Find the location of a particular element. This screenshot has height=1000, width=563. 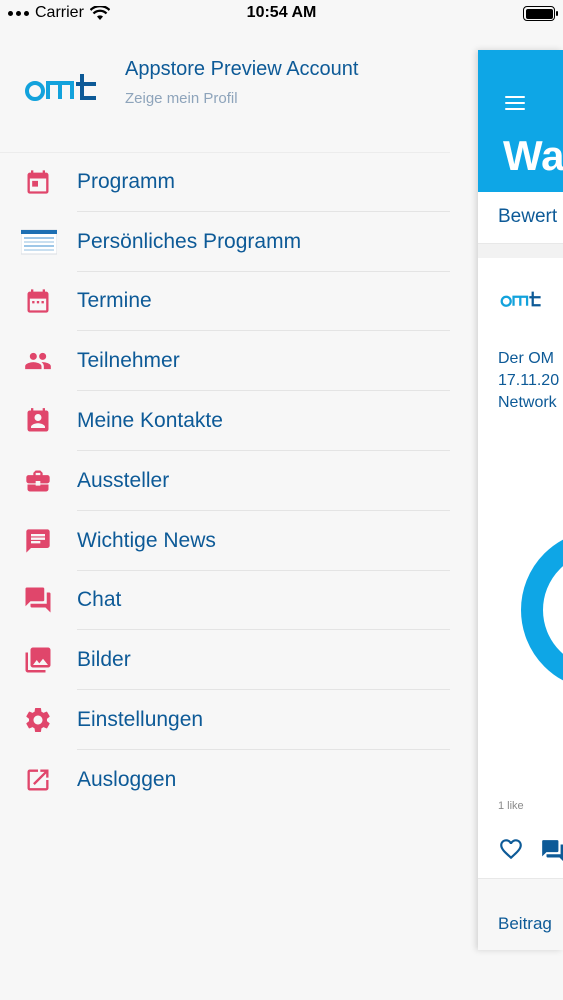

menu-label: Teilnehmer is located at coordinates (128, 361).